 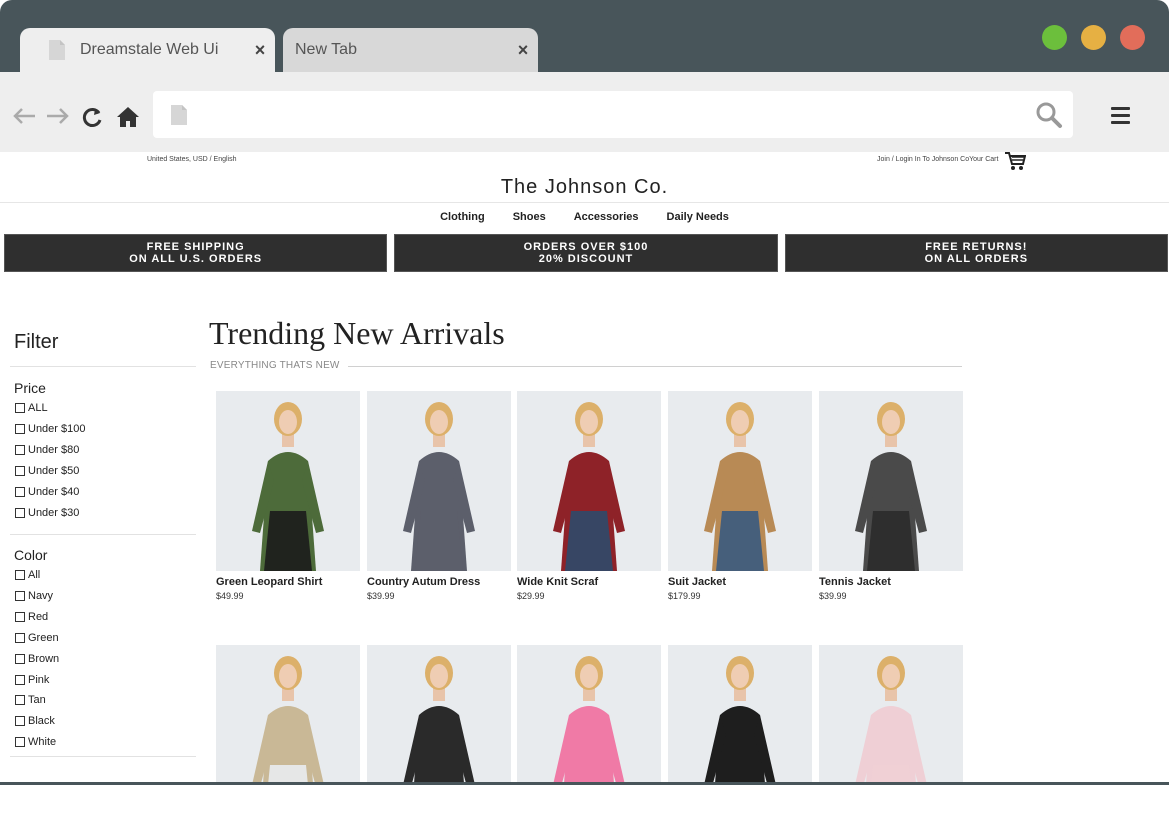 What do you see at coordinates (891, 582) in the screenshot?
I see `product-name: Tennis Jacket` at bounding box center [891, 582].